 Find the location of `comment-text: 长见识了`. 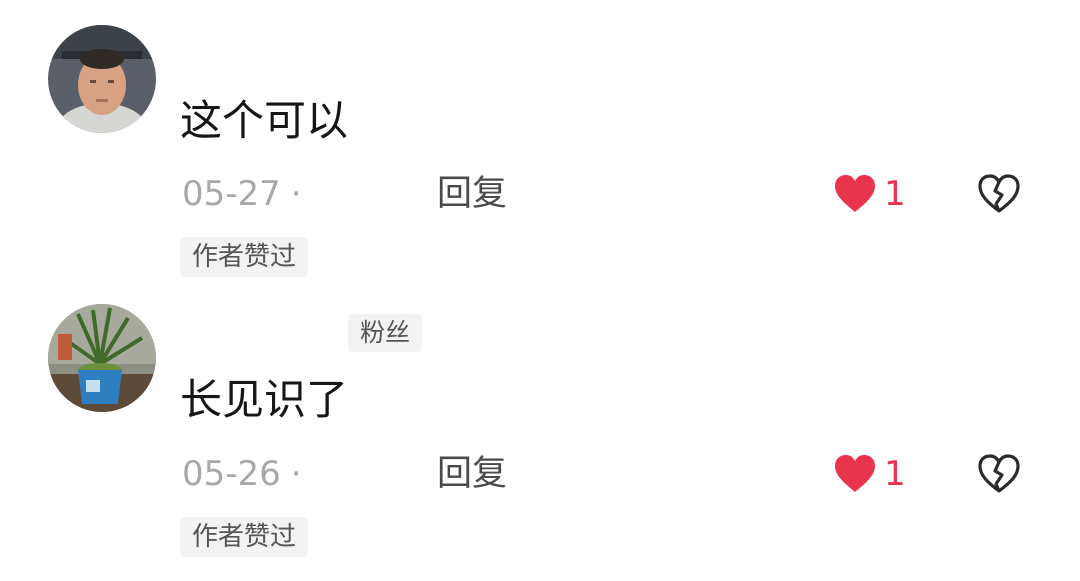

comment-text: 长见识了 is located at coordinates (264, 399).